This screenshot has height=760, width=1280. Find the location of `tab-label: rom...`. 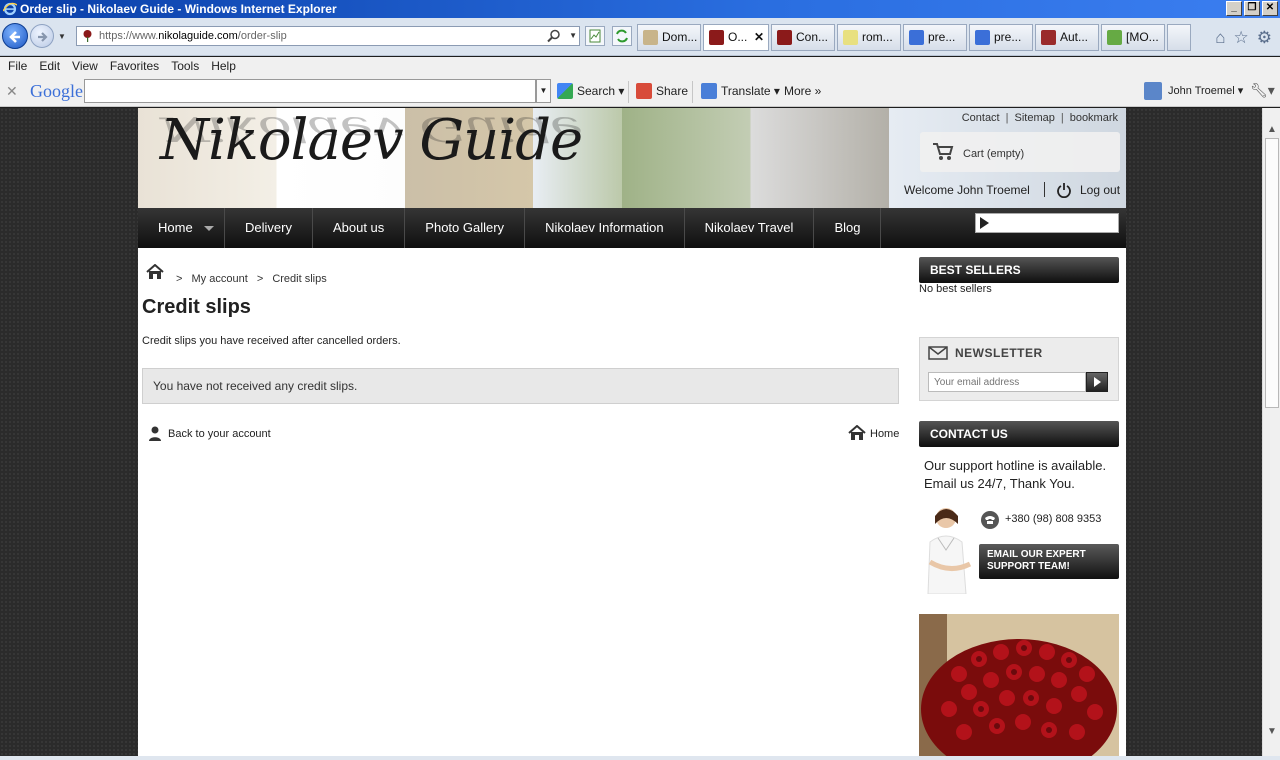

tab-label: rom... is located at coordinates (877, 37).